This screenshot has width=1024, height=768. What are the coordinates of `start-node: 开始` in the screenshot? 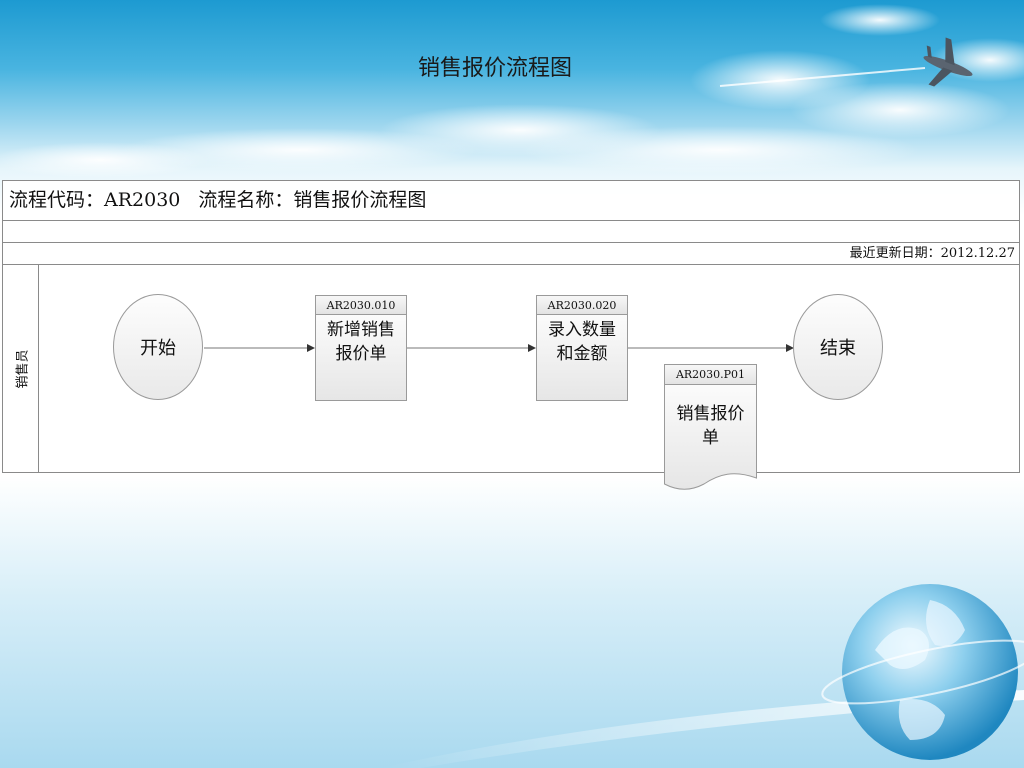 It's located at (158, 347).